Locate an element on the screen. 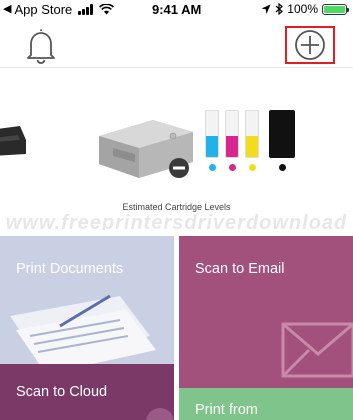 Image resolution: width=353 pixels, height=420 pixels. cyan-cartridge is located at coordinates (212, 141).